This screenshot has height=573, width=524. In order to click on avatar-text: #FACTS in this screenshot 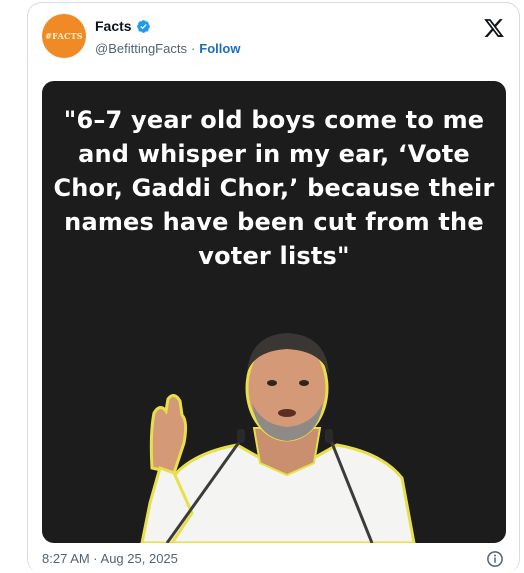, I will do `click(64, 36)`.